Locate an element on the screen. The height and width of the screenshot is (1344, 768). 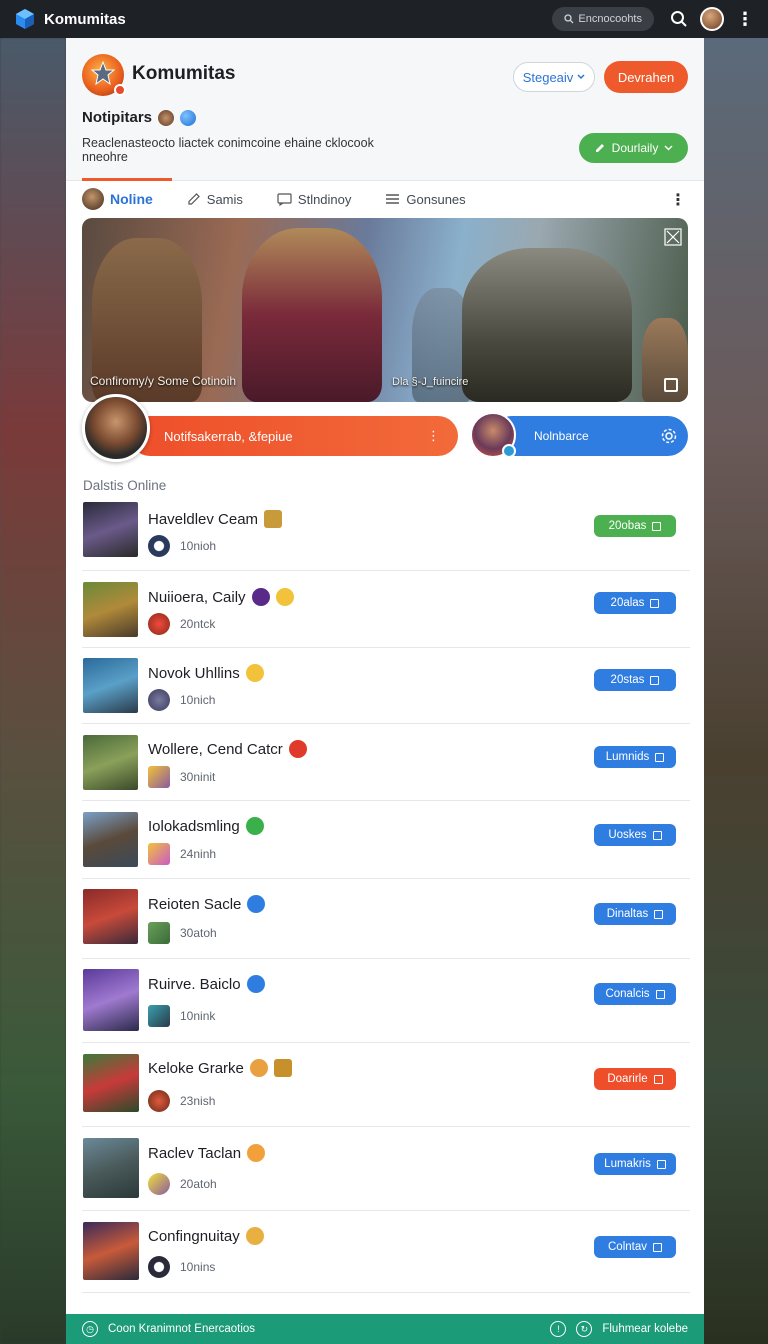
chevron-down-icon is located at coordinates (668, 148).